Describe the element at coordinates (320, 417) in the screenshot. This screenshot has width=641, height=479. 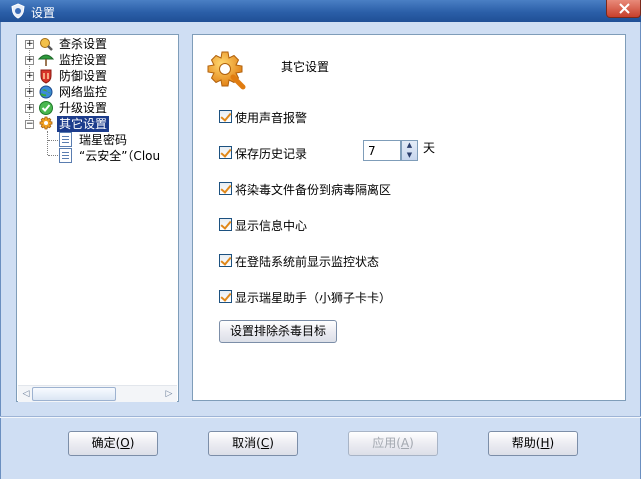
I see `footer-divider-highlight` at that location.